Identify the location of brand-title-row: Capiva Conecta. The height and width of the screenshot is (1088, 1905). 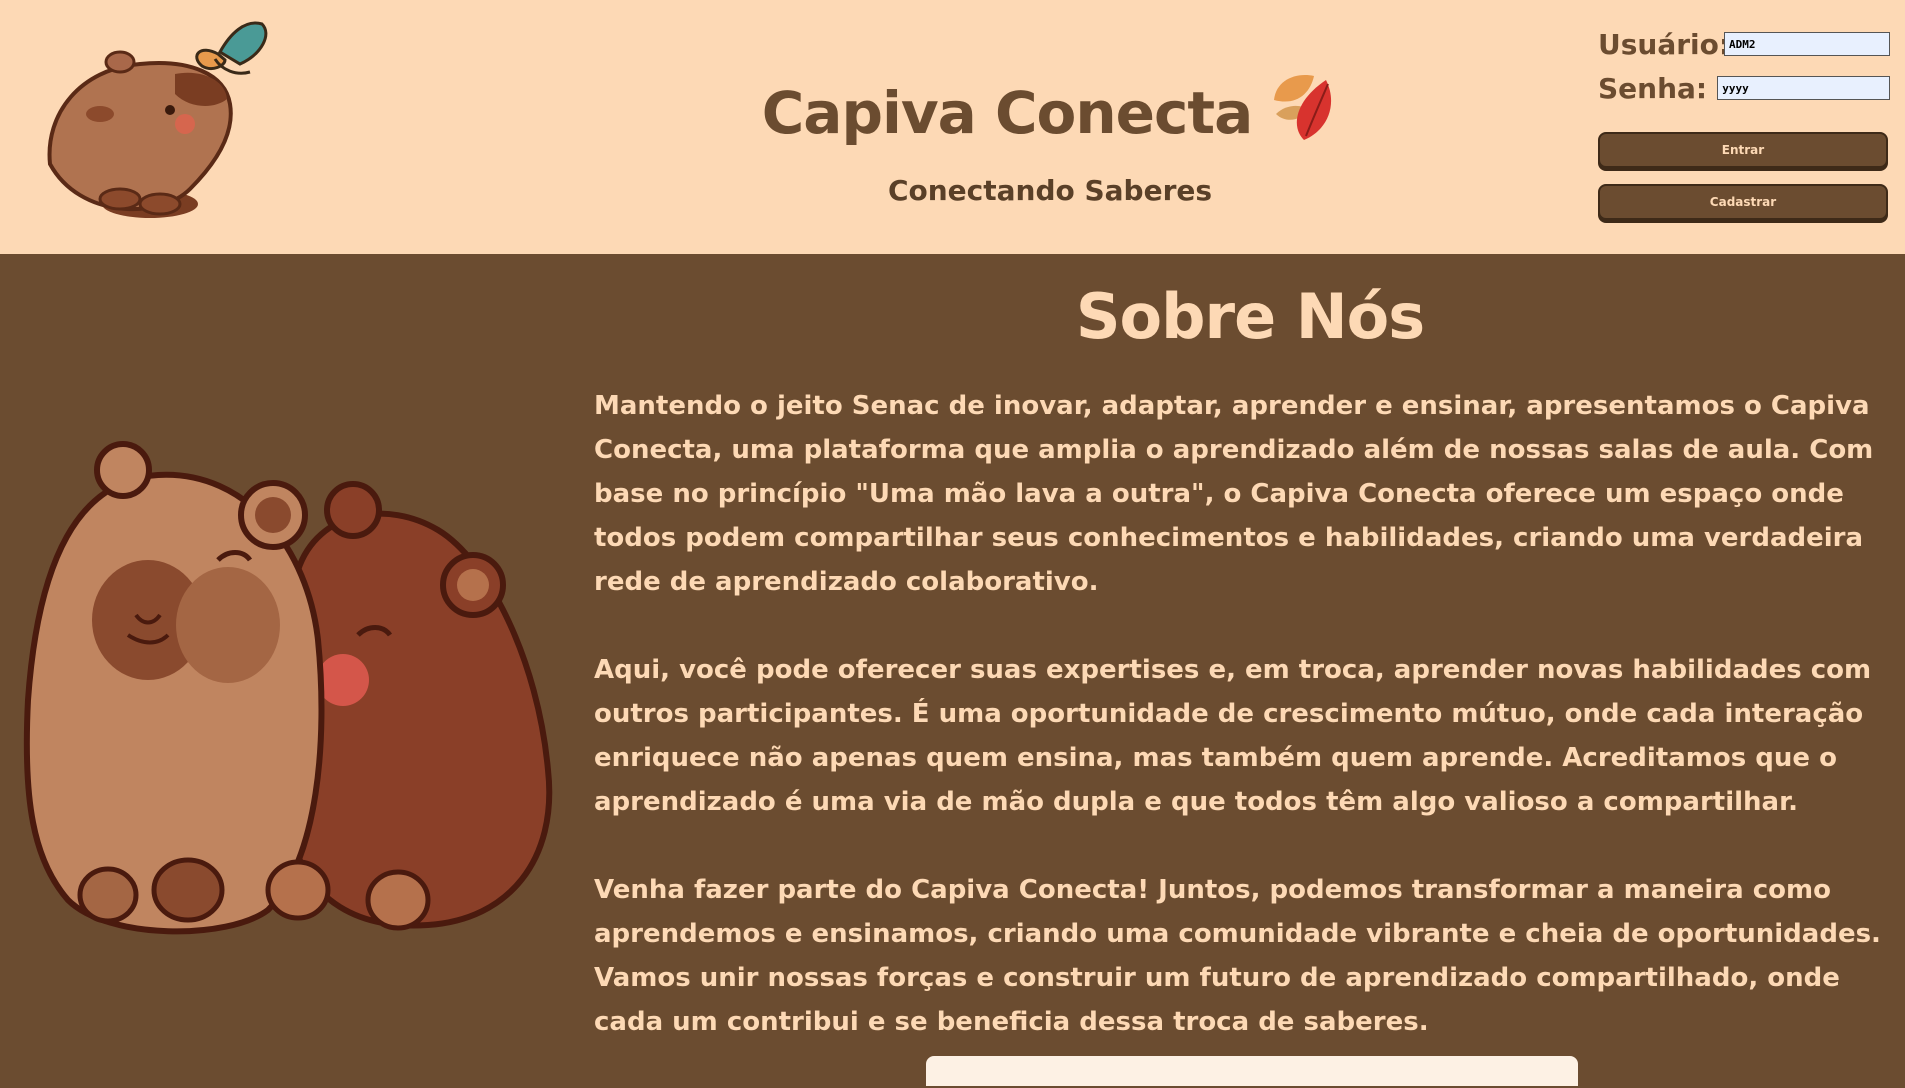
(1050, 113).